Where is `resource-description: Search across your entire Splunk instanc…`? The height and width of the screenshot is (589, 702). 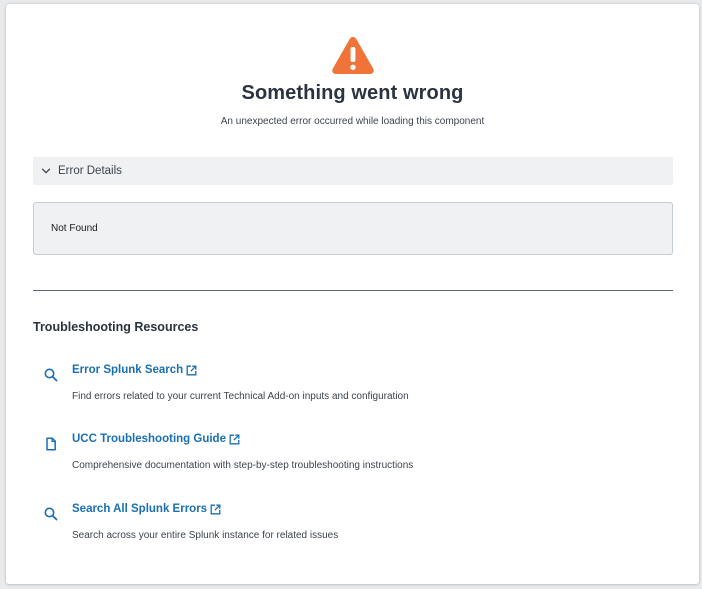
resource-description: Search across your entire Splunk instanc… is located at coordinates (205, 535).